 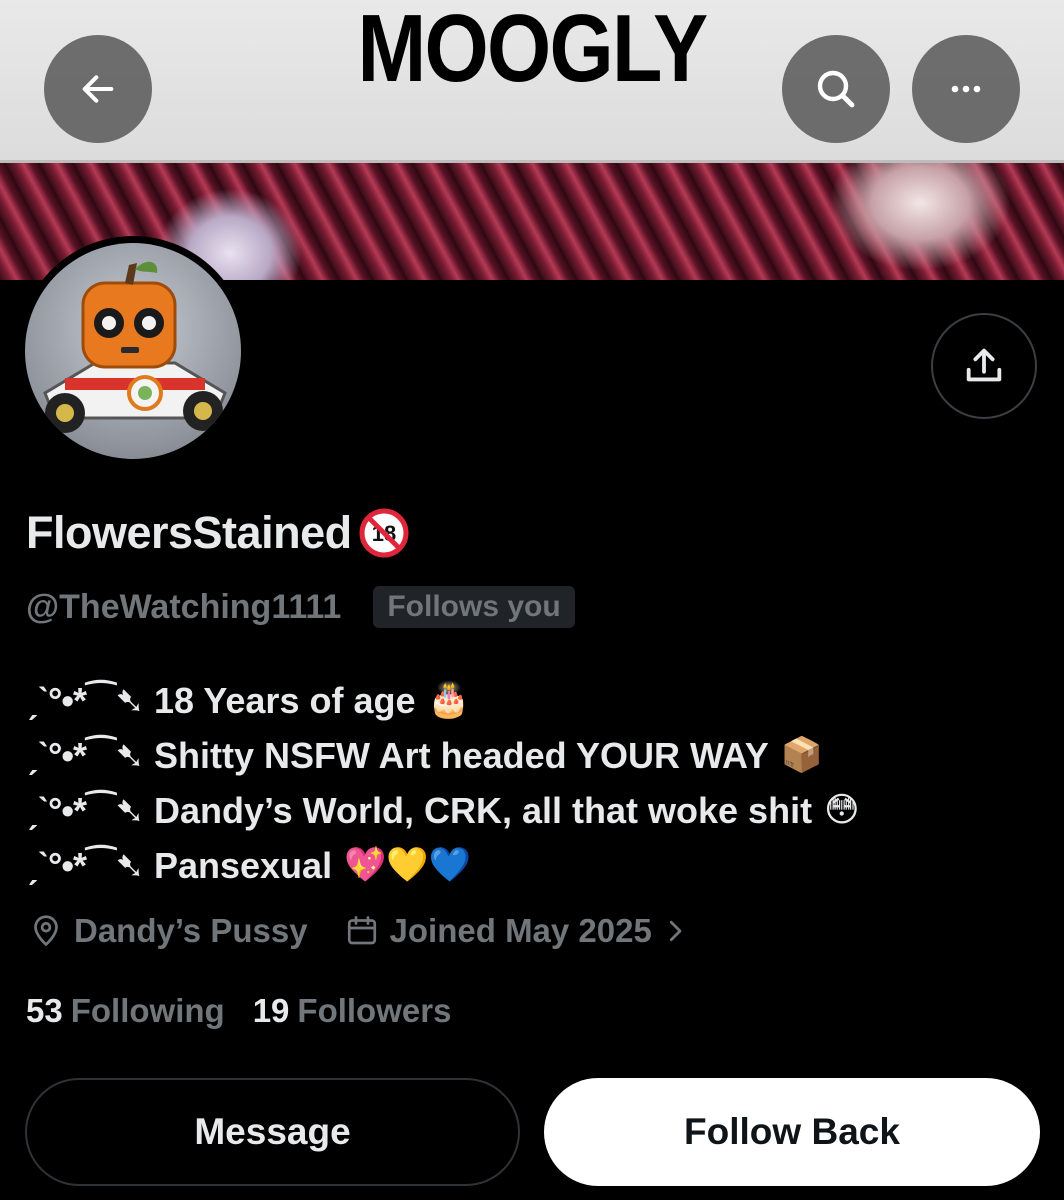 I want to click on more-button, so click(x=966, y=89).